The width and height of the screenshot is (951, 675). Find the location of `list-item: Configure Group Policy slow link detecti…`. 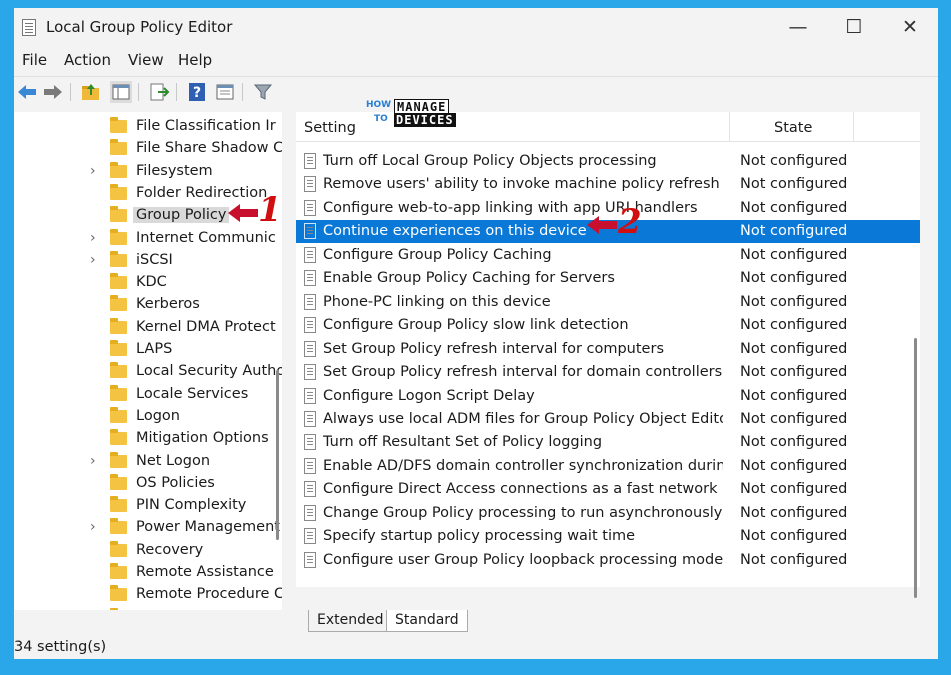

list-item: Configure Group Policy slow link detecti… is located at coordinates (608, 325).